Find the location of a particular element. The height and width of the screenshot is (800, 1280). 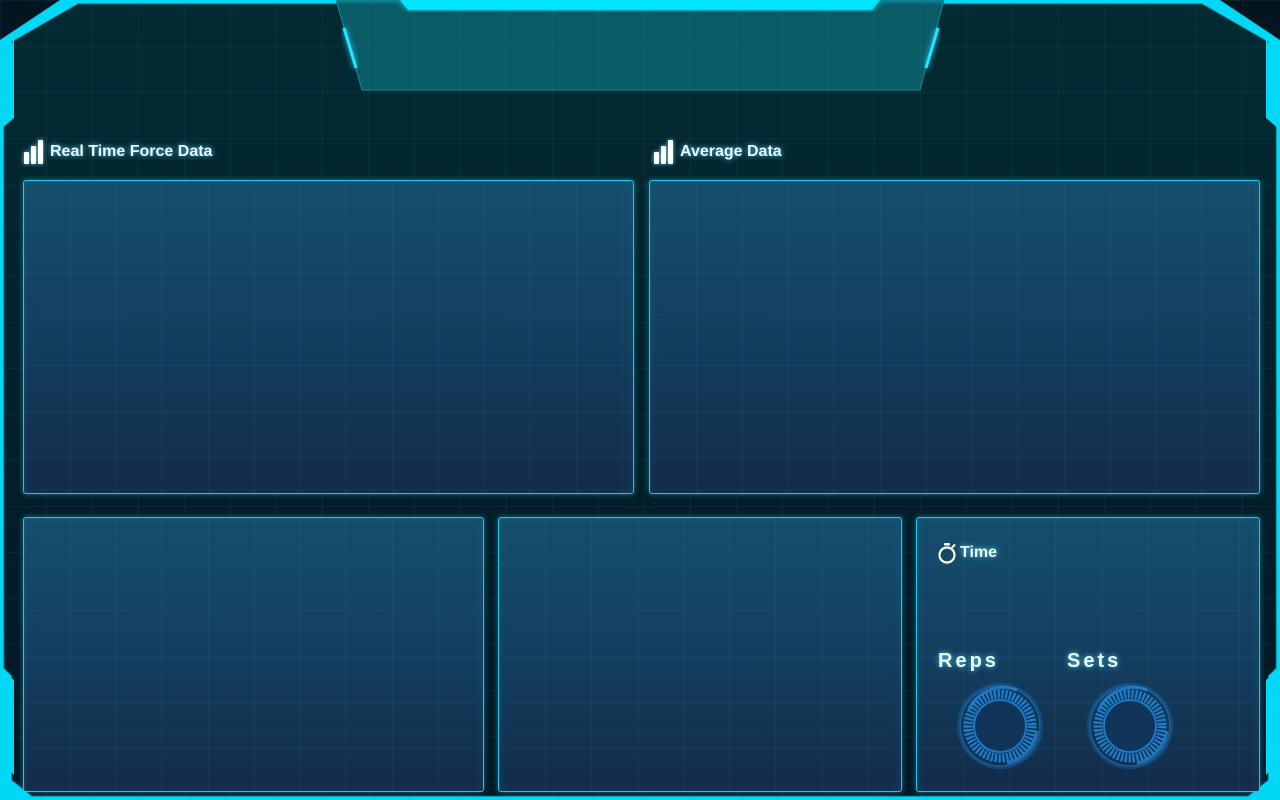

average-section-header: Average Data is located at coordinates (718, 152).